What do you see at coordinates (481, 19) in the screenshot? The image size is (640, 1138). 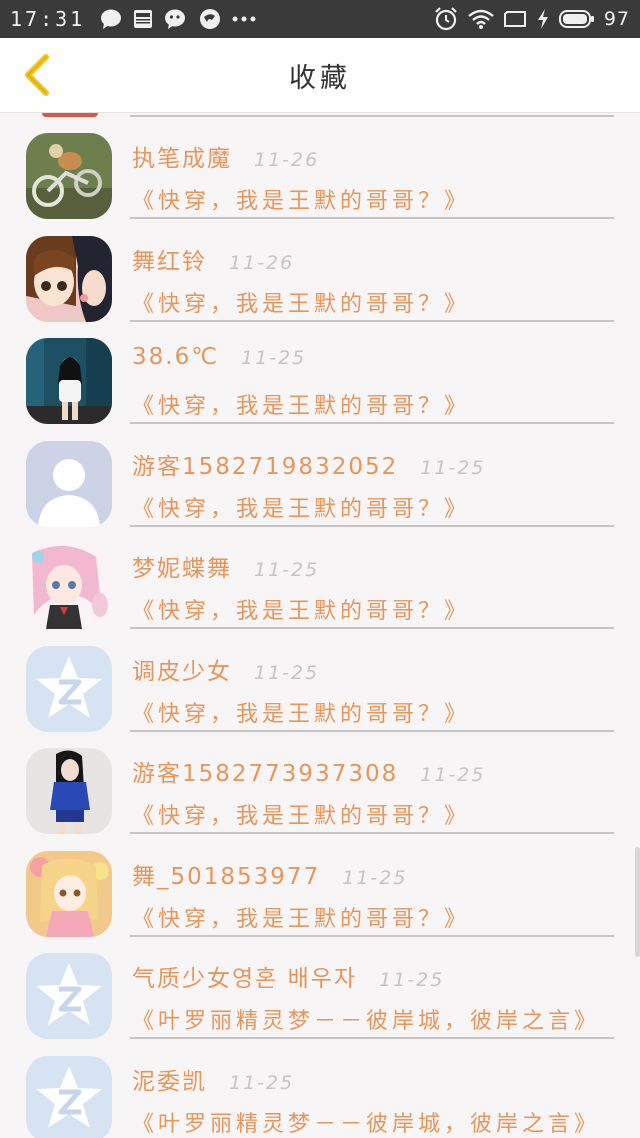 I see `wifi-icon` at bounding box center [481, 19].